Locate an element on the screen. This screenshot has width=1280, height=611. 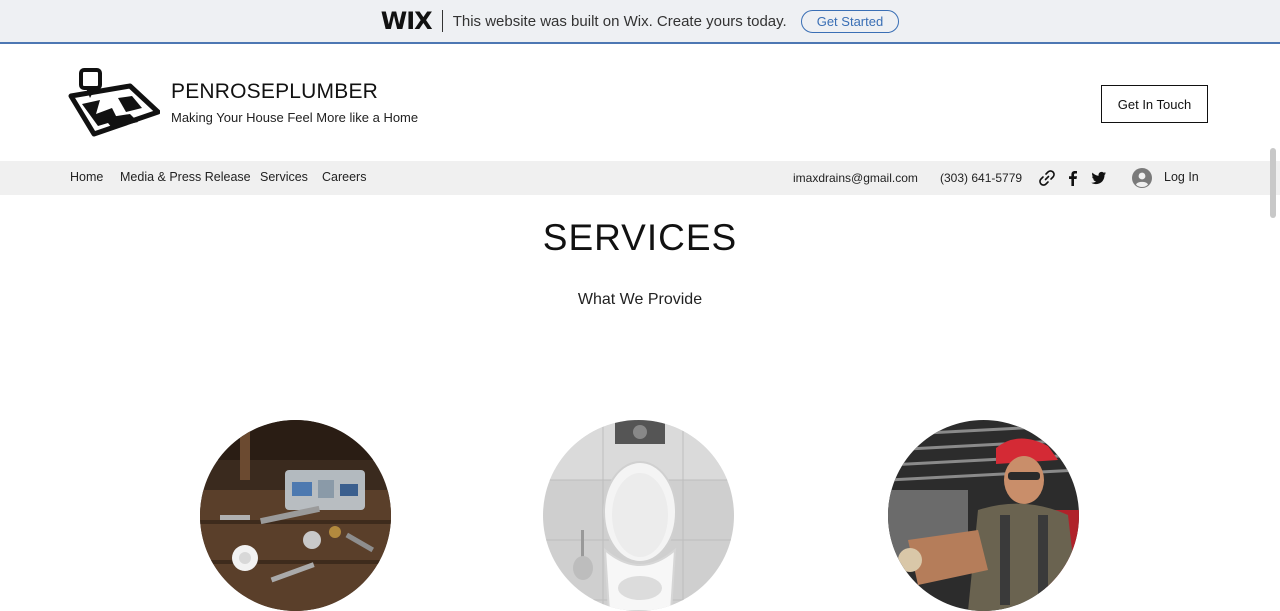
get-started-button: Get Started is located at coordinates (850, 21).